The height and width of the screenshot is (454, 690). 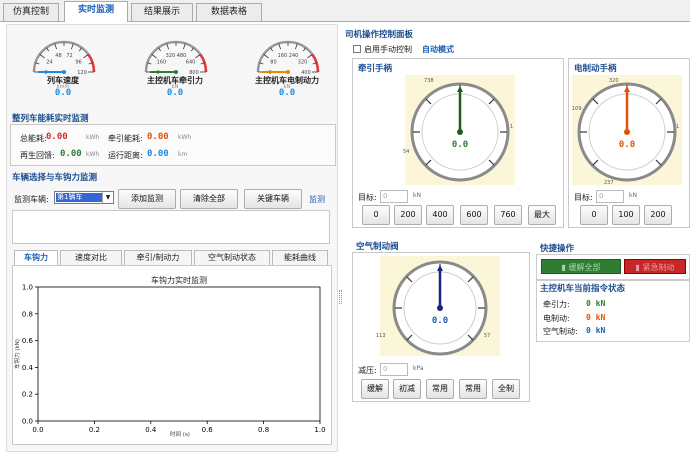 I want to click on tab-traction-brake: 牵引/制动力, so click(x=158, y=257).